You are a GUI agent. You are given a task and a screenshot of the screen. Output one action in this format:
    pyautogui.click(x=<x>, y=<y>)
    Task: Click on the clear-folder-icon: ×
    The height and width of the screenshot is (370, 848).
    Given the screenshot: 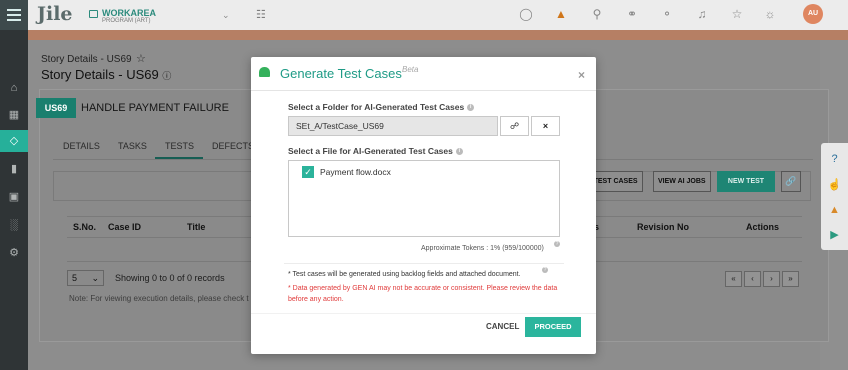 What is the action you would take?
    pyautogui.click(x=545, y=126)
    